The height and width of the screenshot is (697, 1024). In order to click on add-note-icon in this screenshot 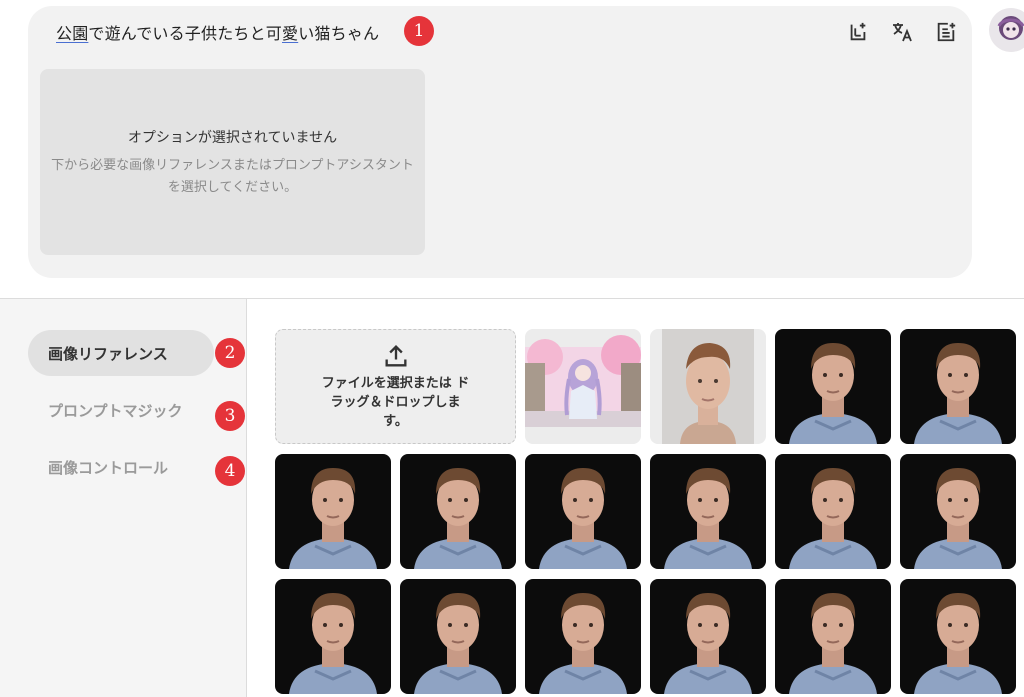, I will do `click(946, 32)`.